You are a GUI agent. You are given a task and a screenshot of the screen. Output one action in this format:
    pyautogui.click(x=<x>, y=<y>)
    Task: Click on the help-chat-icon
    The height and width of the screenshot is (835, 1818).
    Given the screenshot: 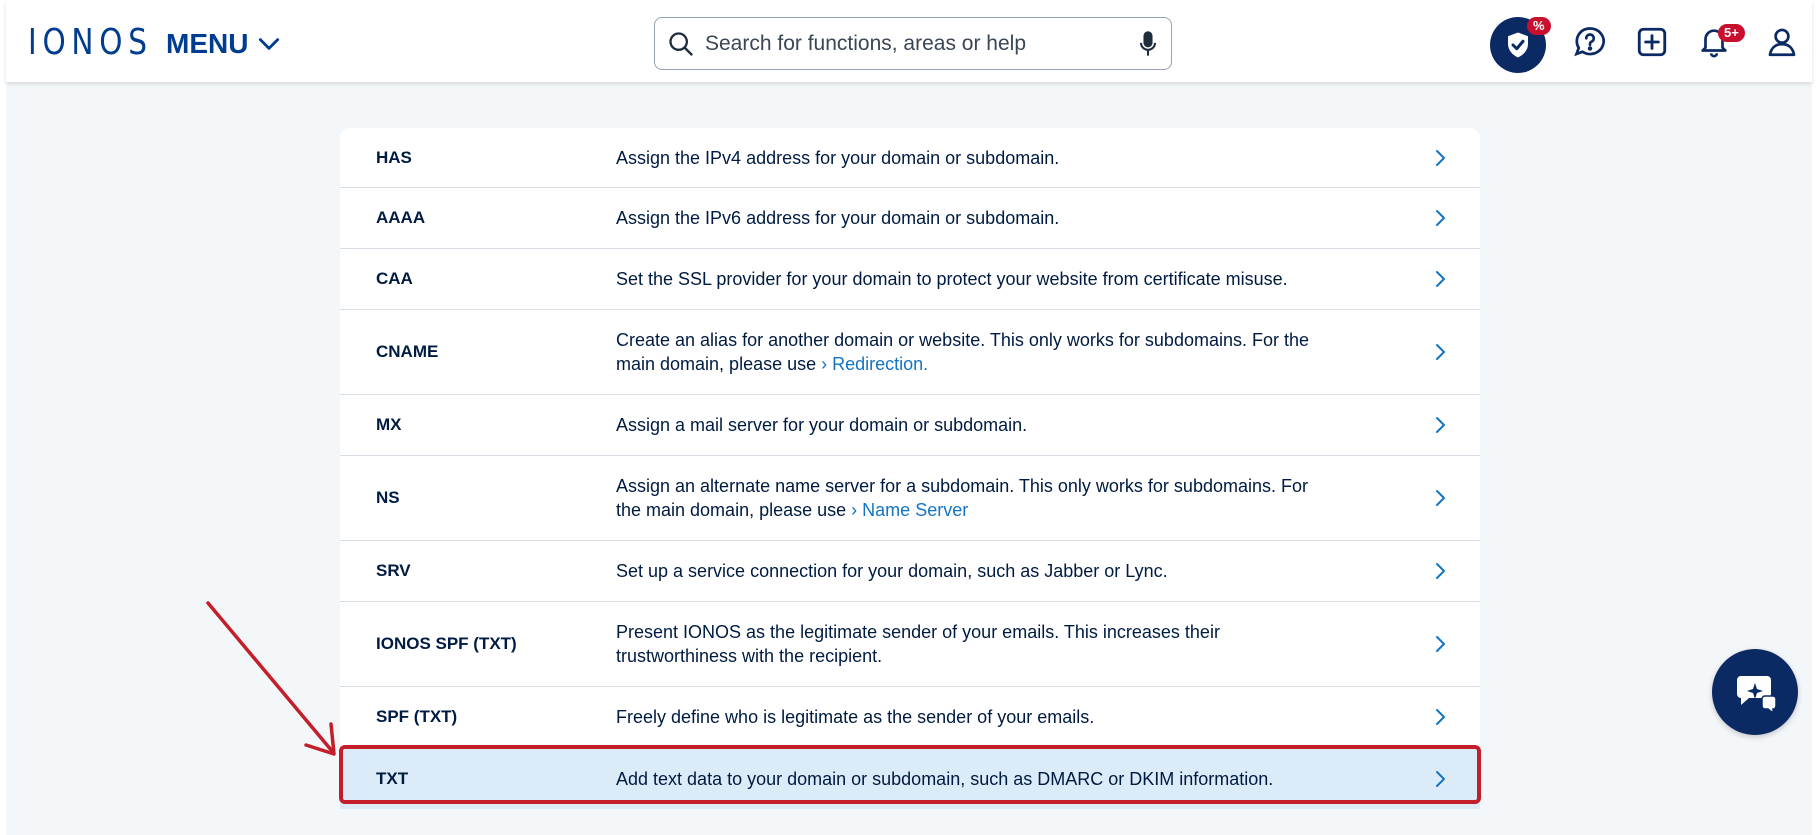 What is the action you would take?
    pyautogui.click(x=1589, y=42)
    